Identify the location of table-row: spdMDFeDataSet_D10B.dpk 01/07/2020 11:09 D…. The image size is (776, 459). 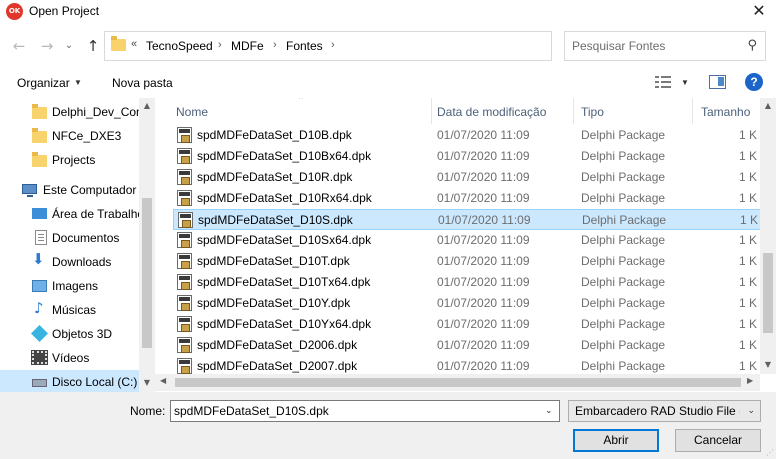
(470, 135).